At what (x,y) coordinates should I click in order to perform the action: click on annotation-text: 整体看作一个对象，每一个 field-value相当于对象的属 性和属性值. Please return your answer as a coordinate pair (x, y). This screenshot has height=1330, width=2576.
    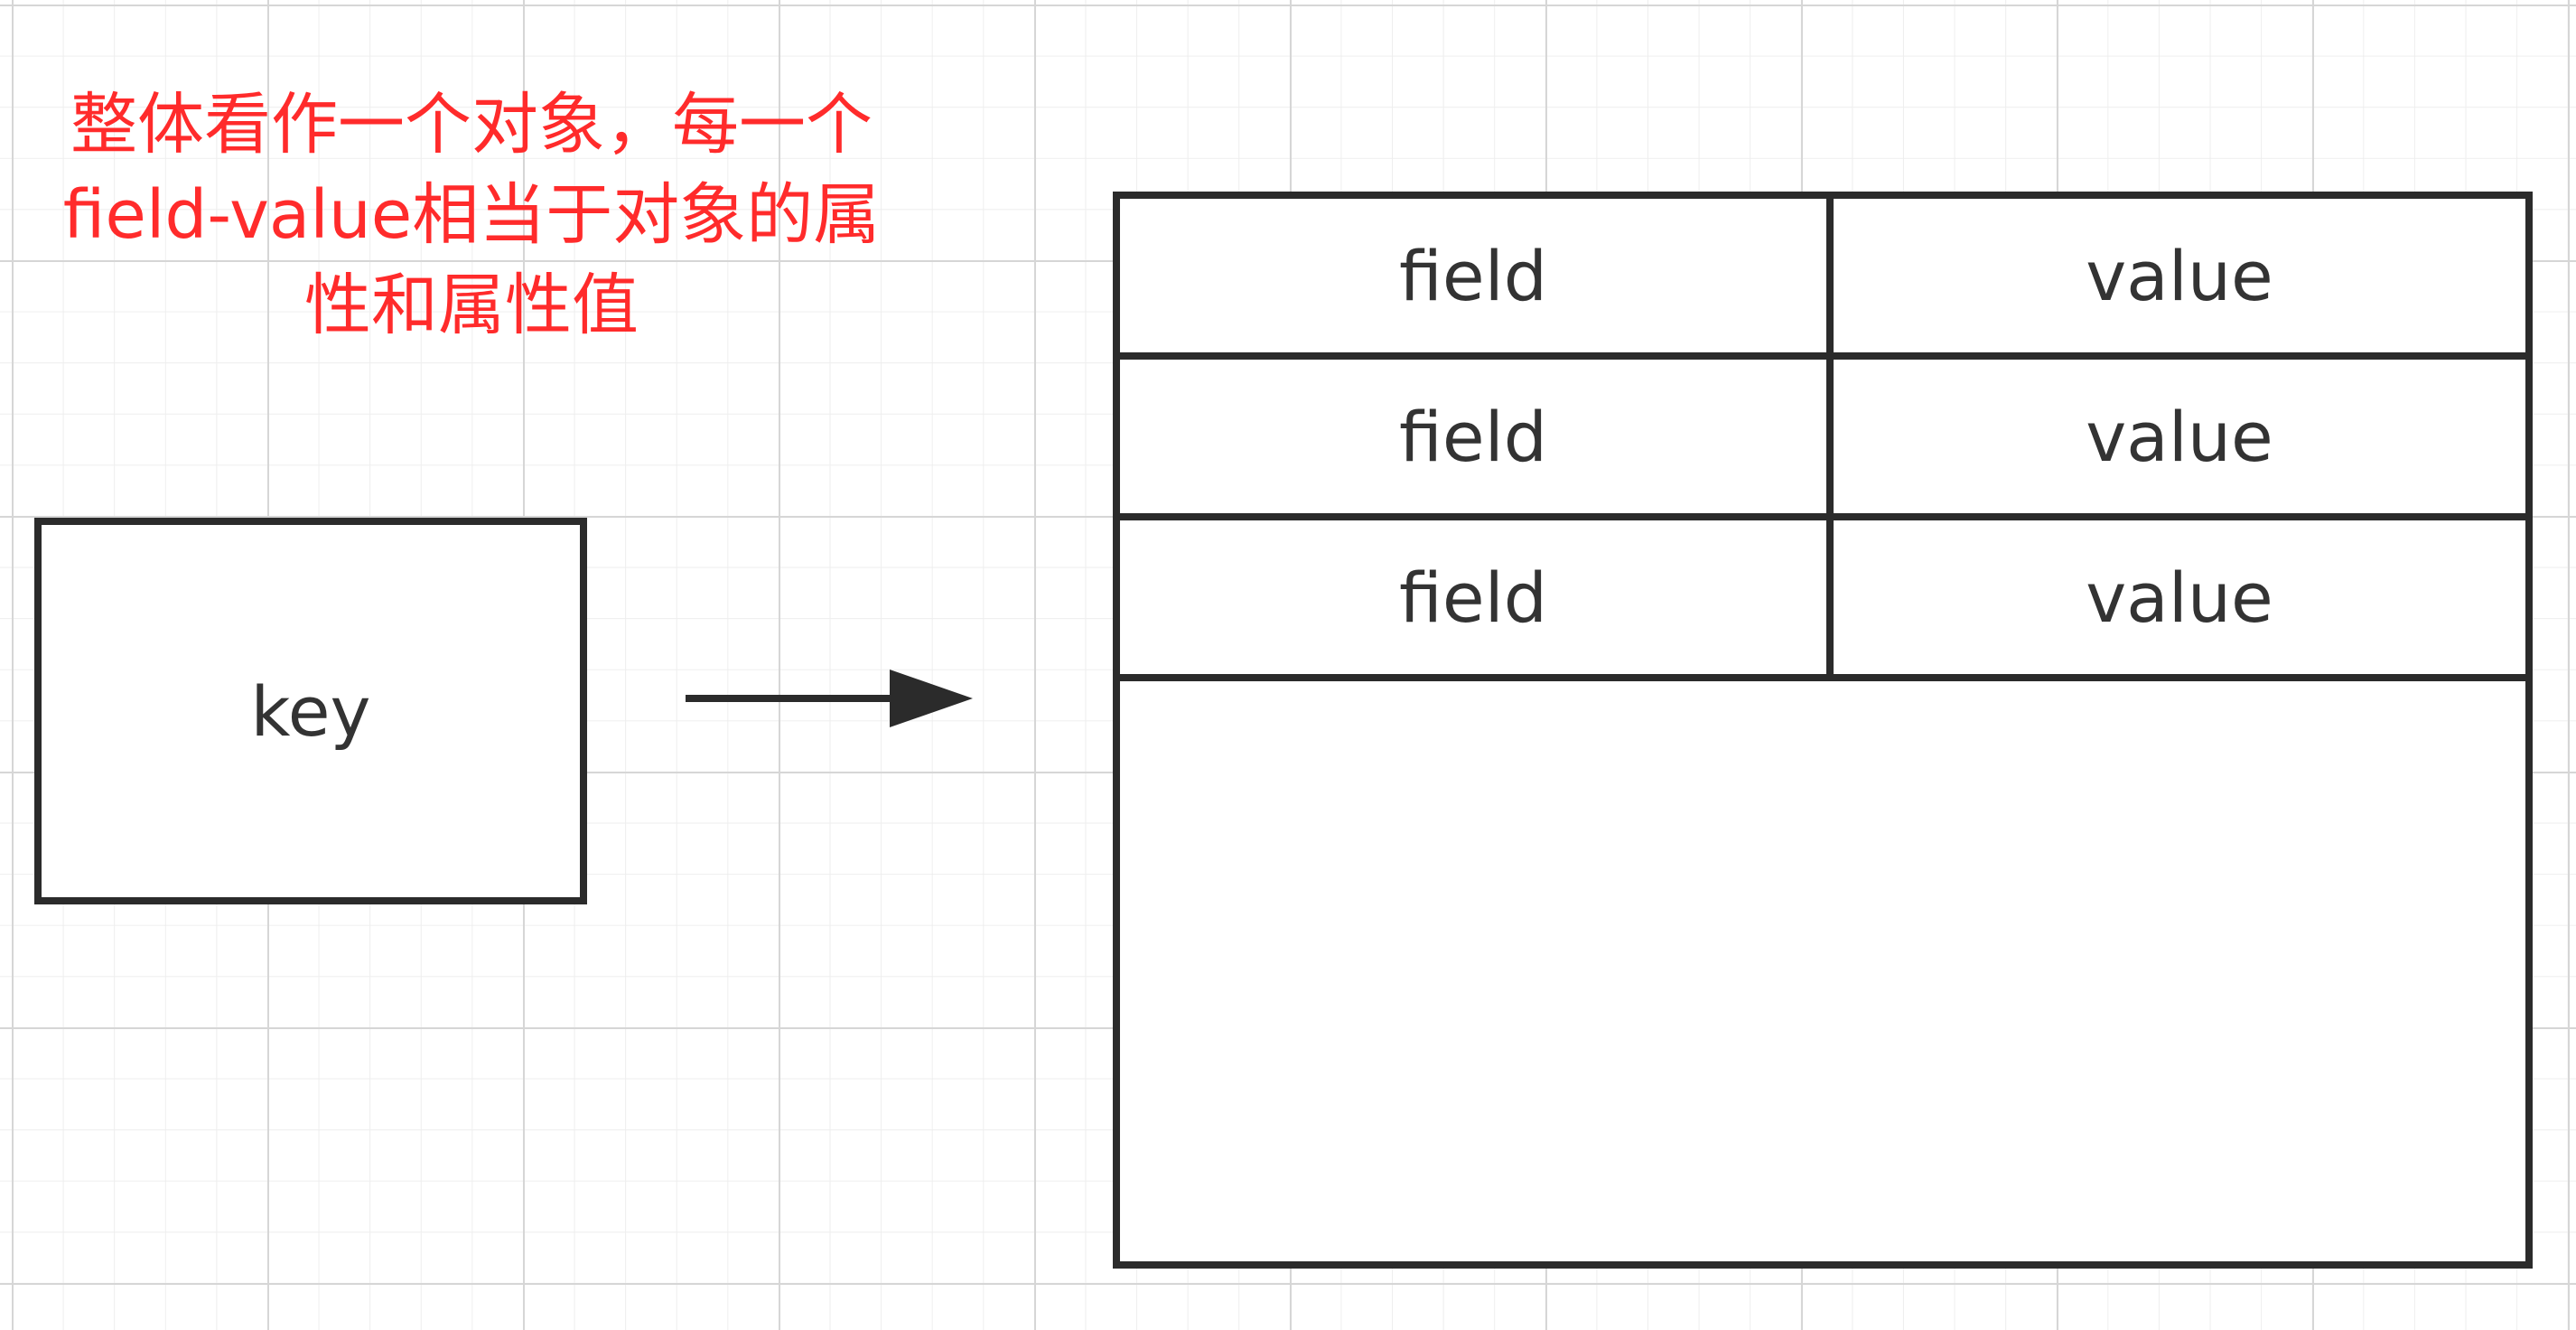
    Looking at the image, I should click on (472, 215).